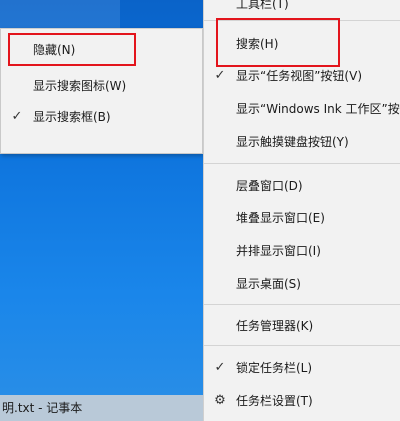 The image size is (400, 421). I want to click on menu-item-stack-windows: 堆叠显示窗口(E), so click(302, 218).